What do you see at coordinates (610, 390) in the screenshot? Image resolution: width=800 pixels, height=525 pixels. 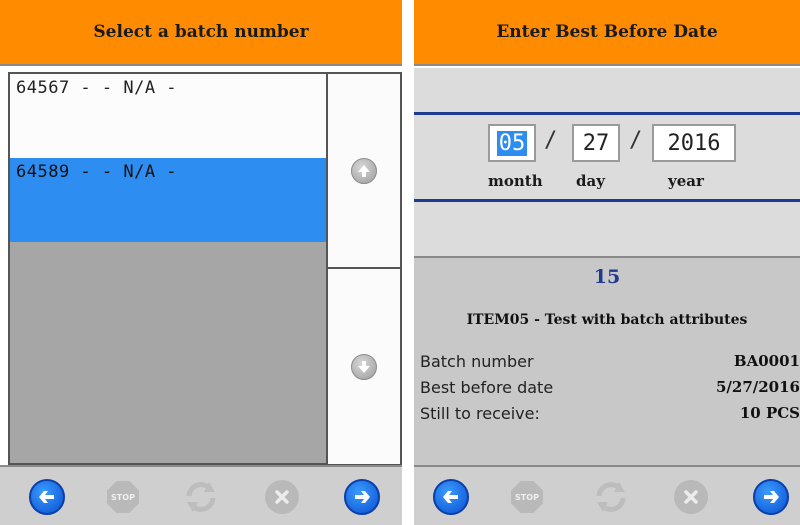 I see `info-row-best-before: Best before date 5/27/2016` at bounding box center [610, 390].